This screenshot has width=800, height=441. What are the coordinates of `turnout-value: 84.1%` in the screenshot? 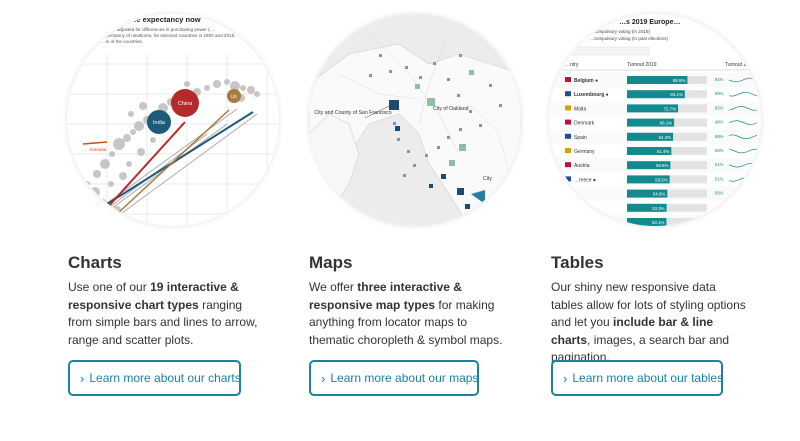 It's located at (676, 94).